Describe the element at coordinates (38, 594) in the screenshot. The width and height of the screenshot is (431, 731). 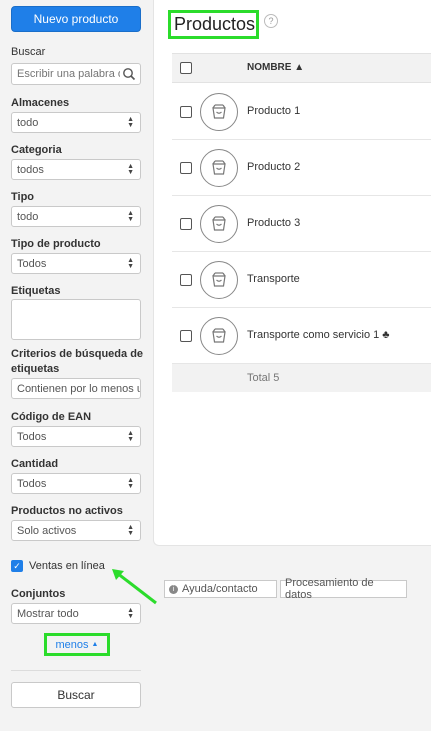
I see `sets-label: Conjuntos` at that location.